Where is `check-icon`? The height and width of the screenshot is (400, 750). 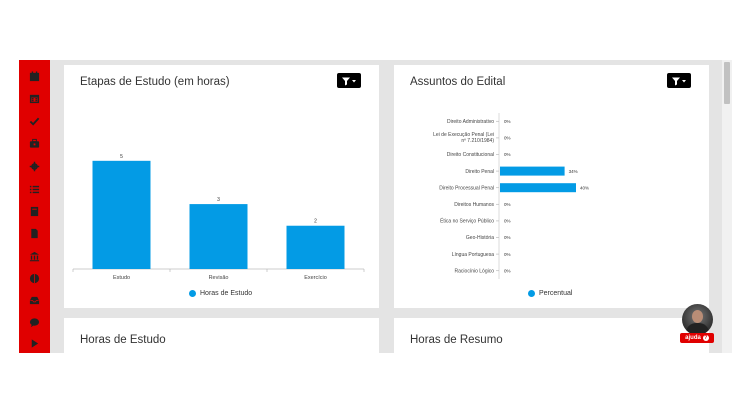 check-icon is located at coordinates (34, 121).